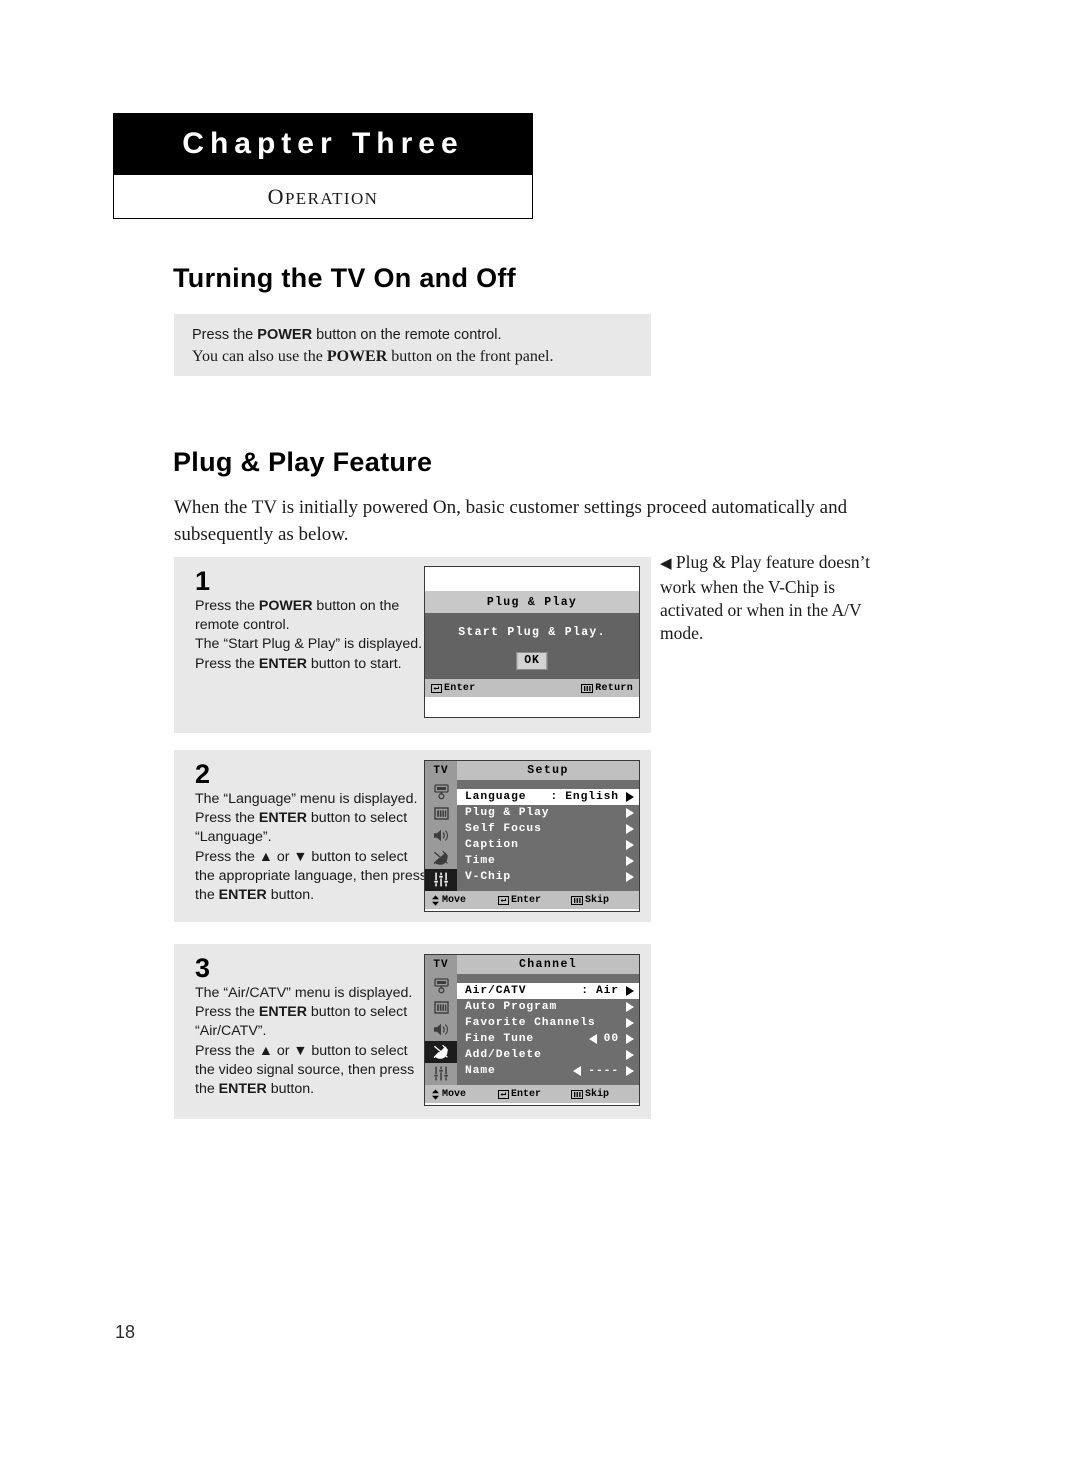  I want to click on osd-footer-move: Move, so click(448, 900).